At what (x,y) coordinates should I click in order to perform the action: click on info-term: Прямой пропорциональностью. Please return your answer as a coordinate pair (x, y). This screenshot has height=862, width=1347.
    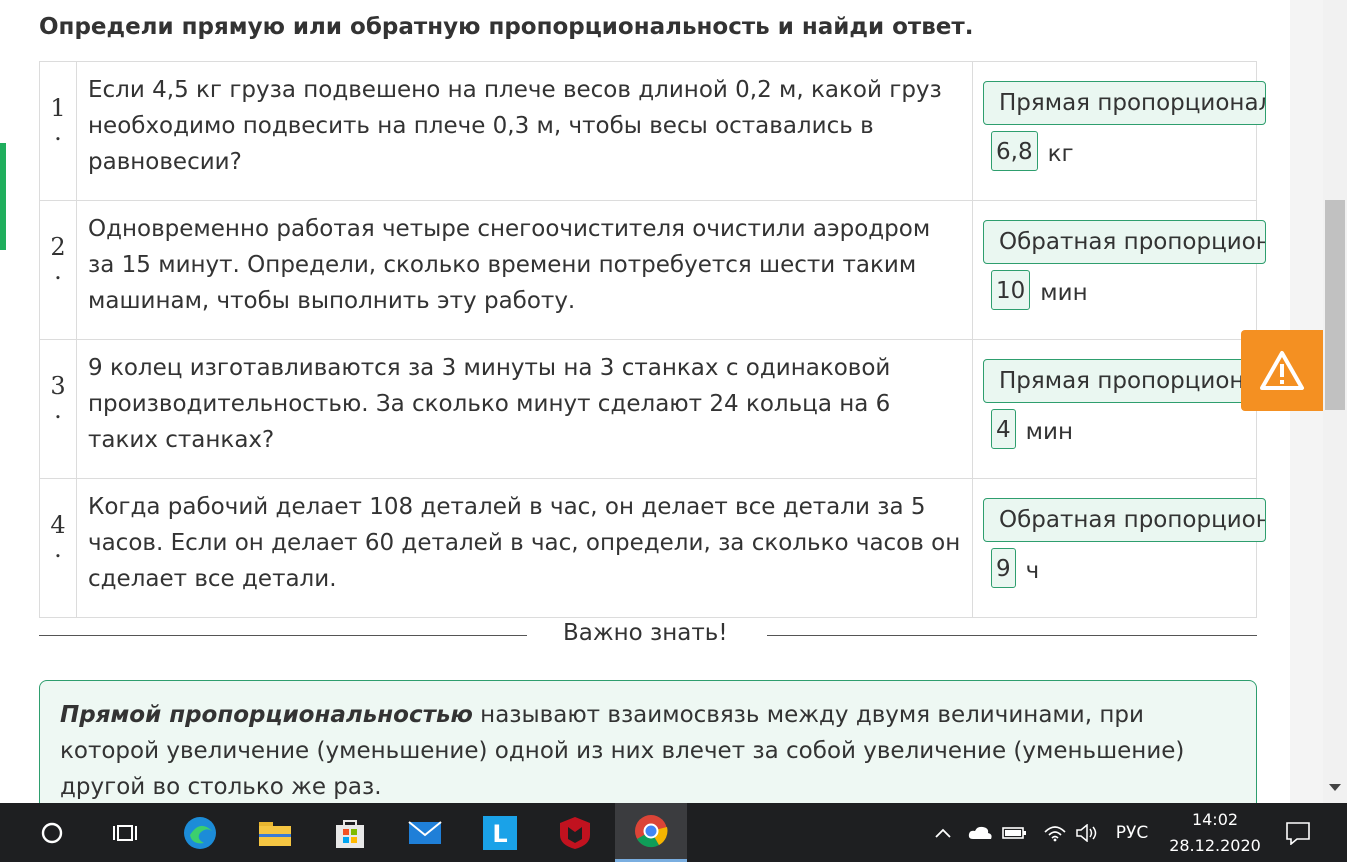
    Looking at the image, I should click on (266, 715).